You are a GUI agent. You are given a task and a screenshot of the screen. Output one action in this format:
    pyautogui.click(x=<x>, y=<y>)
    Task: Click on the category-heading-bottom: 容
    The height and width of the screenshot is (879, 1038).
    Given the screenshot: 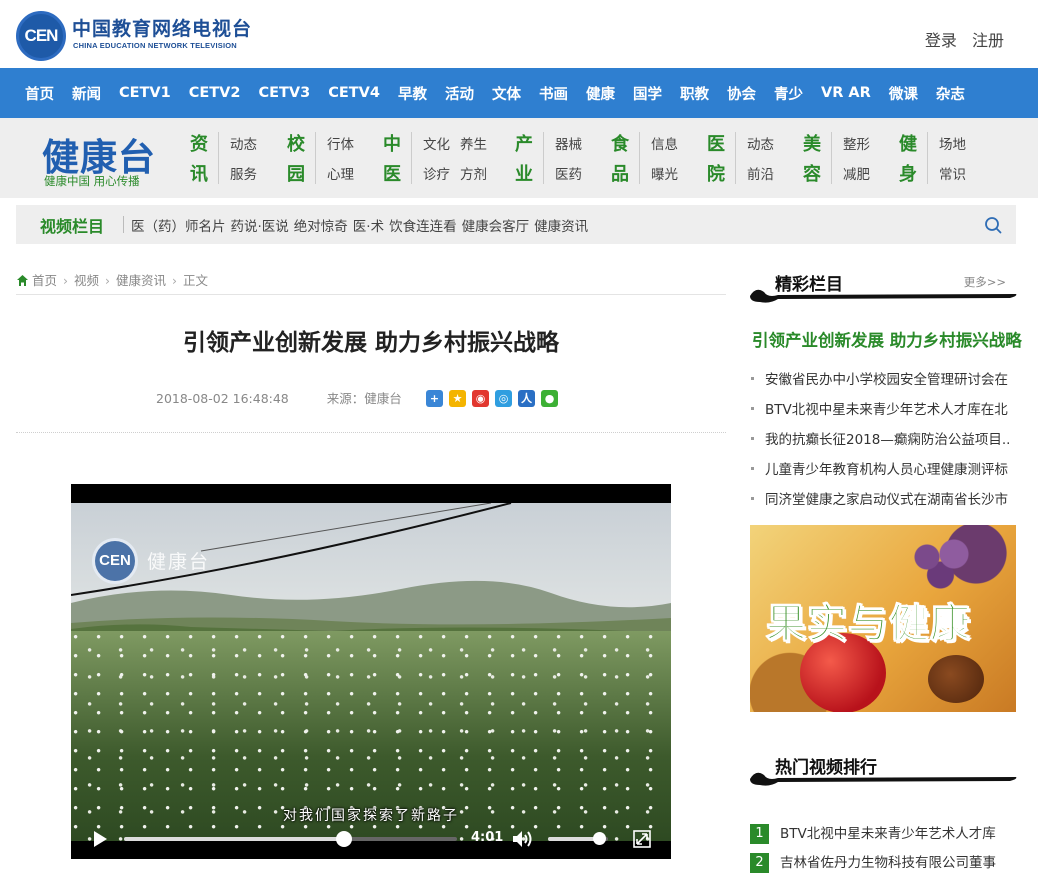 What is the action you would take?
    pyautogui.click(x=813, y=175)
    